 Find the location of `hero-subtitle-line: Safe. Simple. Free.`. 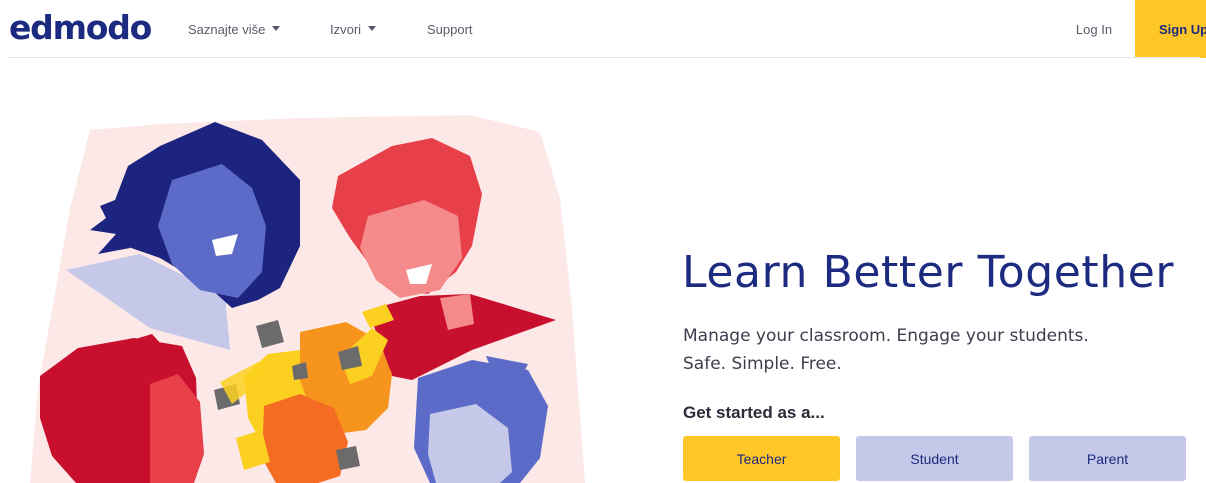

hero-subtitle-line: Safe. Simple. Free. is located at coordinates (762, 364).